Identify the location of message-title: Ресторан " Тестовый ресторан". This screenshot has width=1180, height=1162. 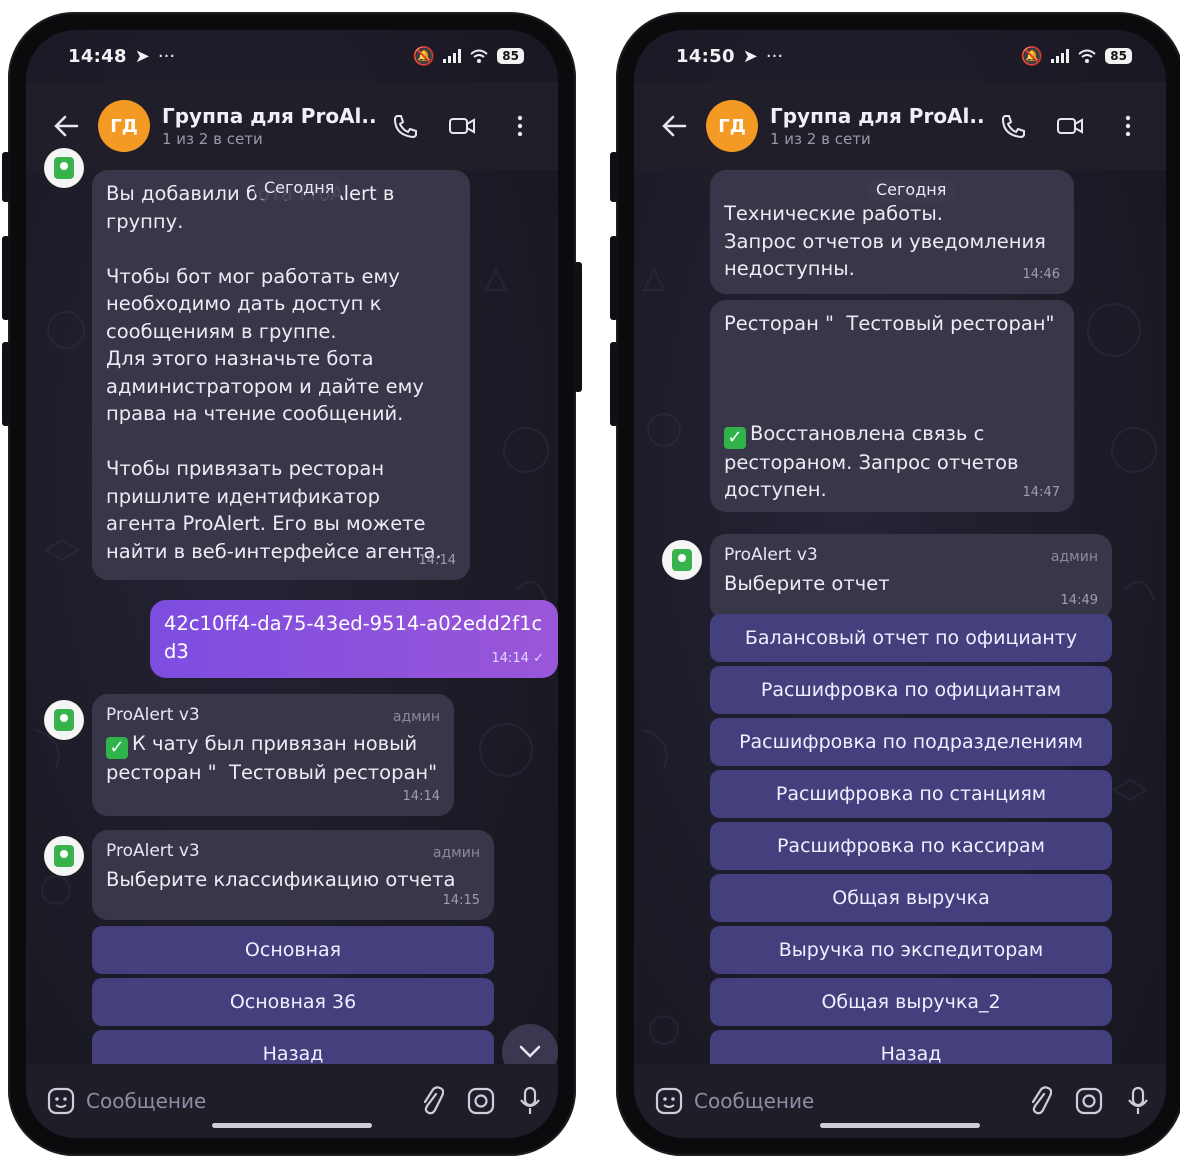
(889, 323).